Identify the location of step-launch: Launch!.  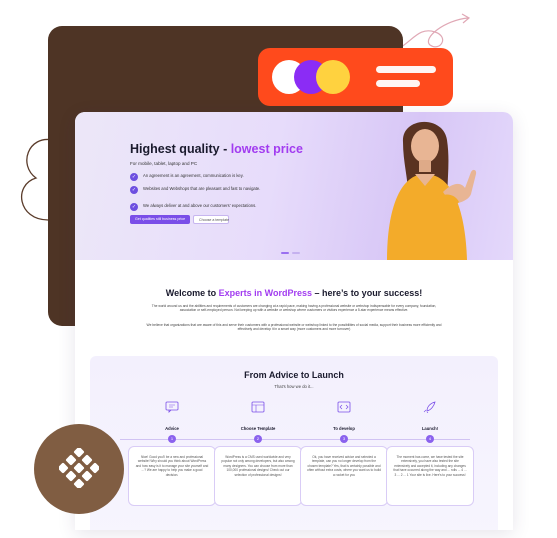
(430, 415).